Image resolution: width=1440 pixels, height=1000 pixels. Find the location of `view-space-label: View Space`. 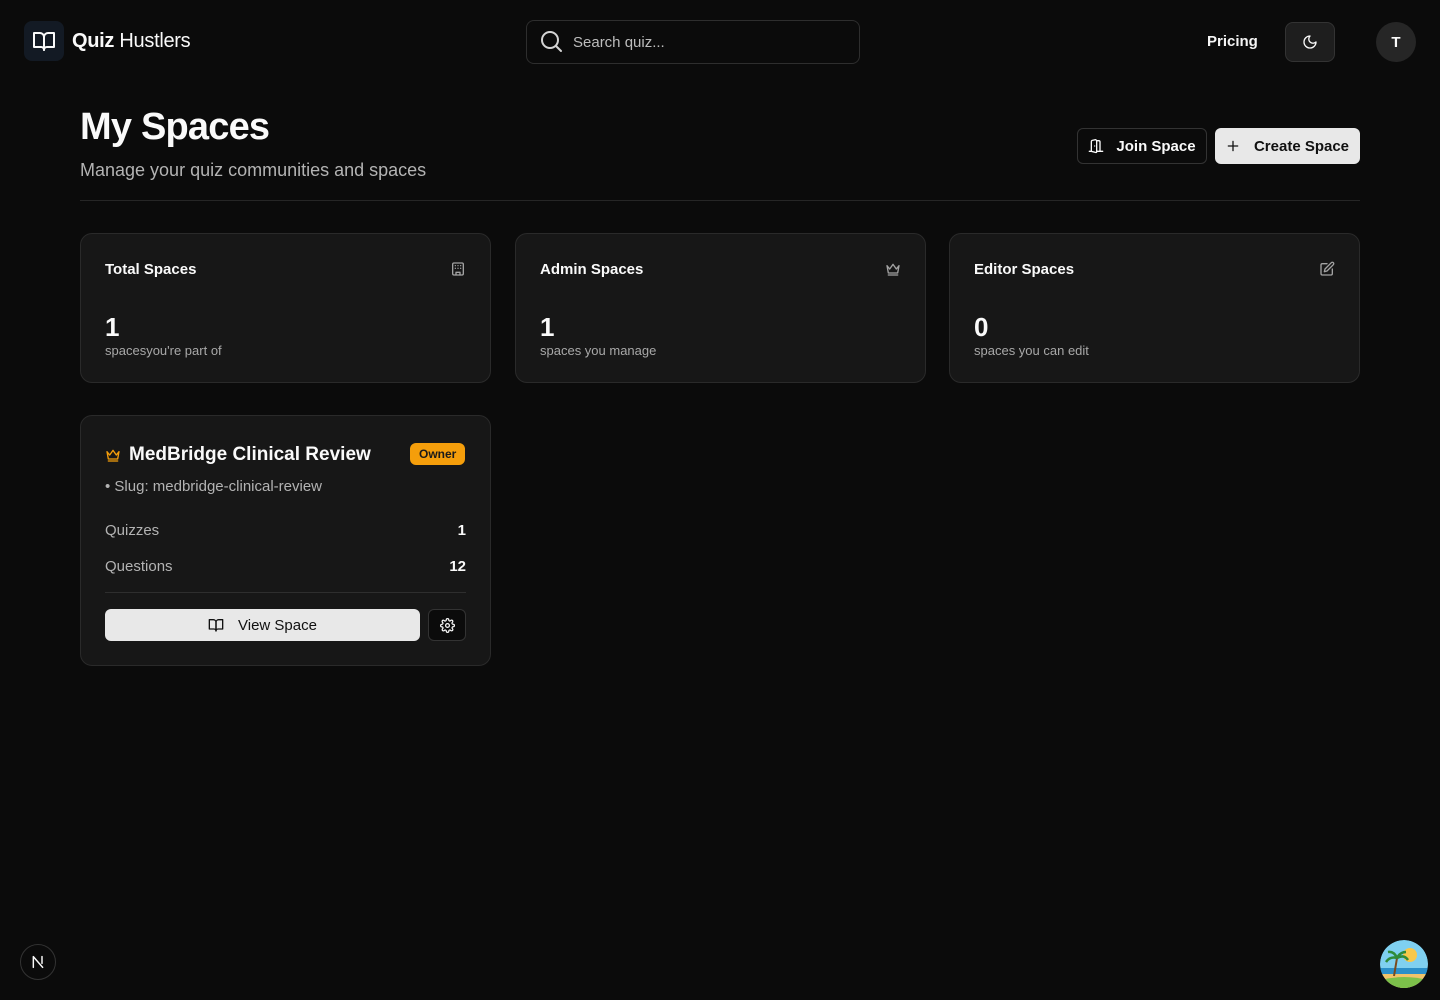

view-space-label: View Space is located at coordinates (277, 625).